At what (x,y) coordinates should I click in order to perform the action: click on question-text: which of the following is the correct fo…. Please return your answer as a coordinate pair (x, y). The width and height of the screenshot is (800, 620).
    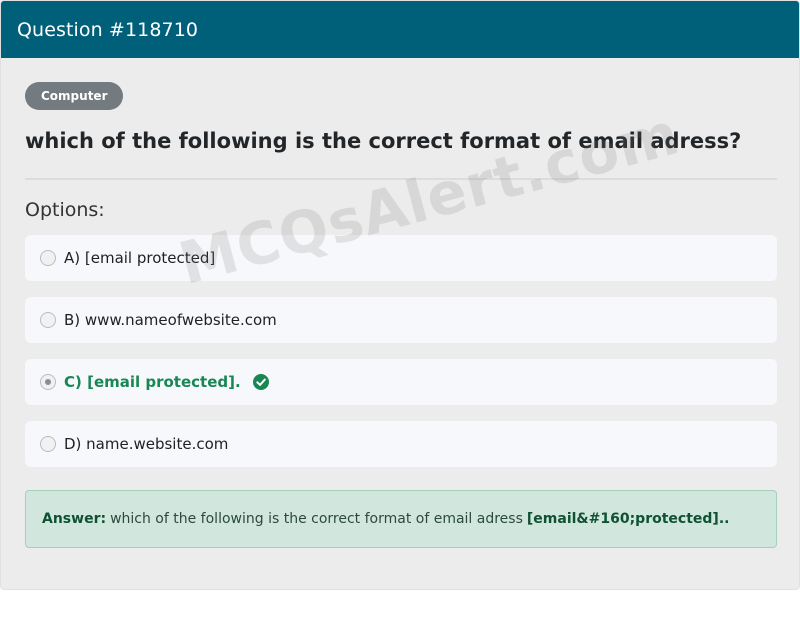
    Looking at the image, I should click on (383, 141).